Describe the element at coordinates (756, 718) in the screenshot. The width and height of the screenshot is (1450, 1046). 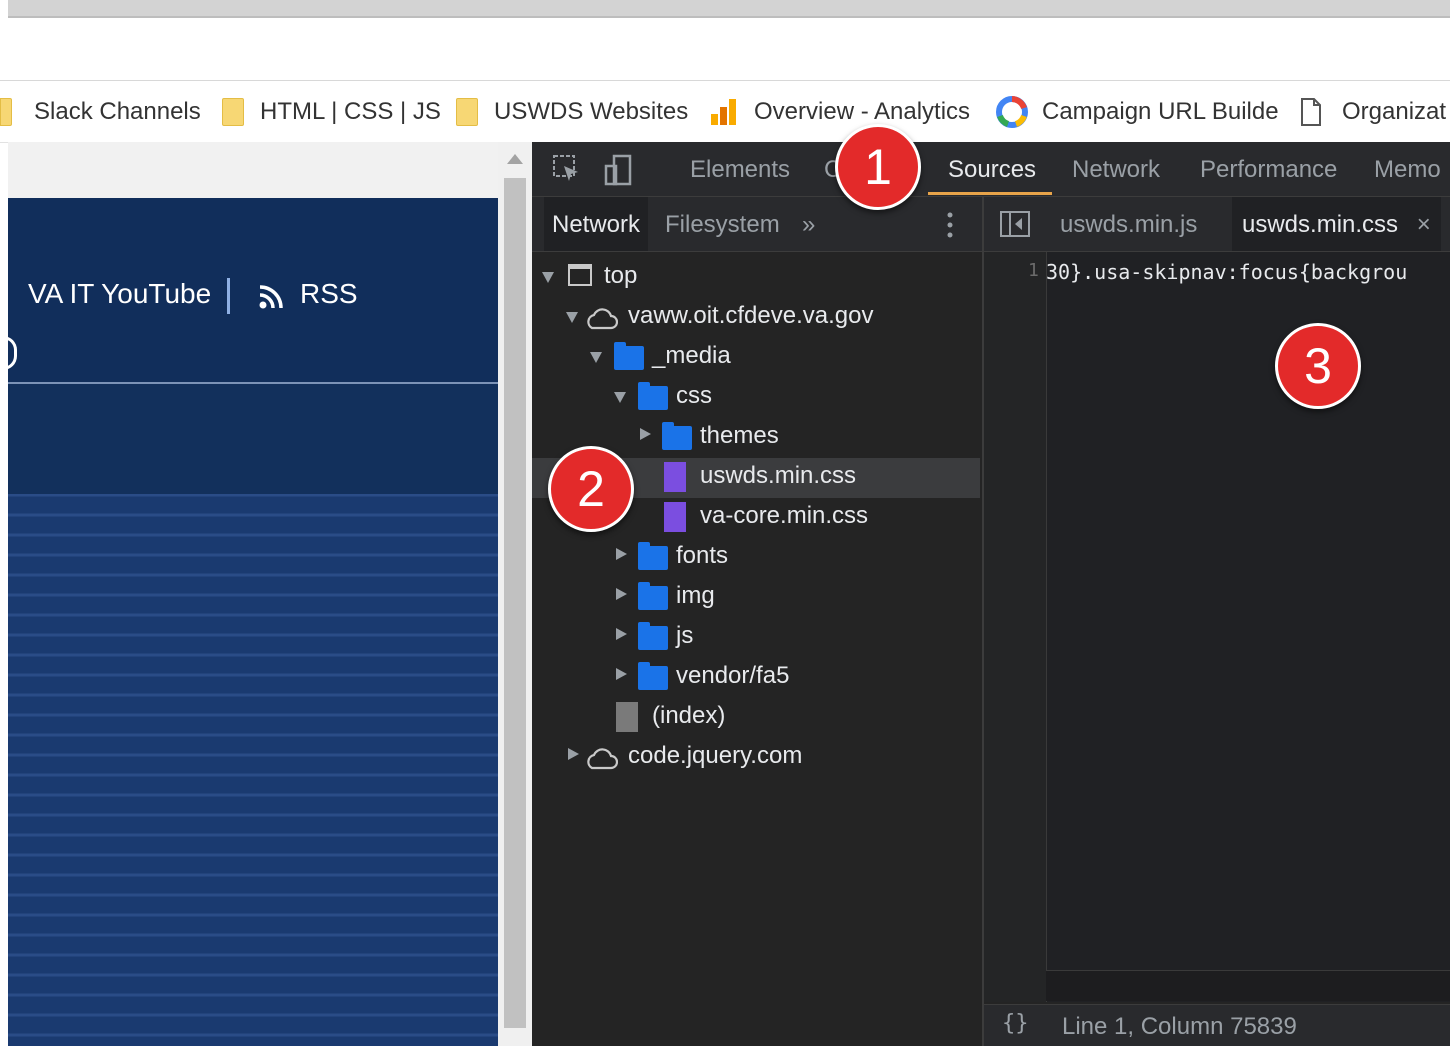
I see `tree-item-index: (index)` at that location.